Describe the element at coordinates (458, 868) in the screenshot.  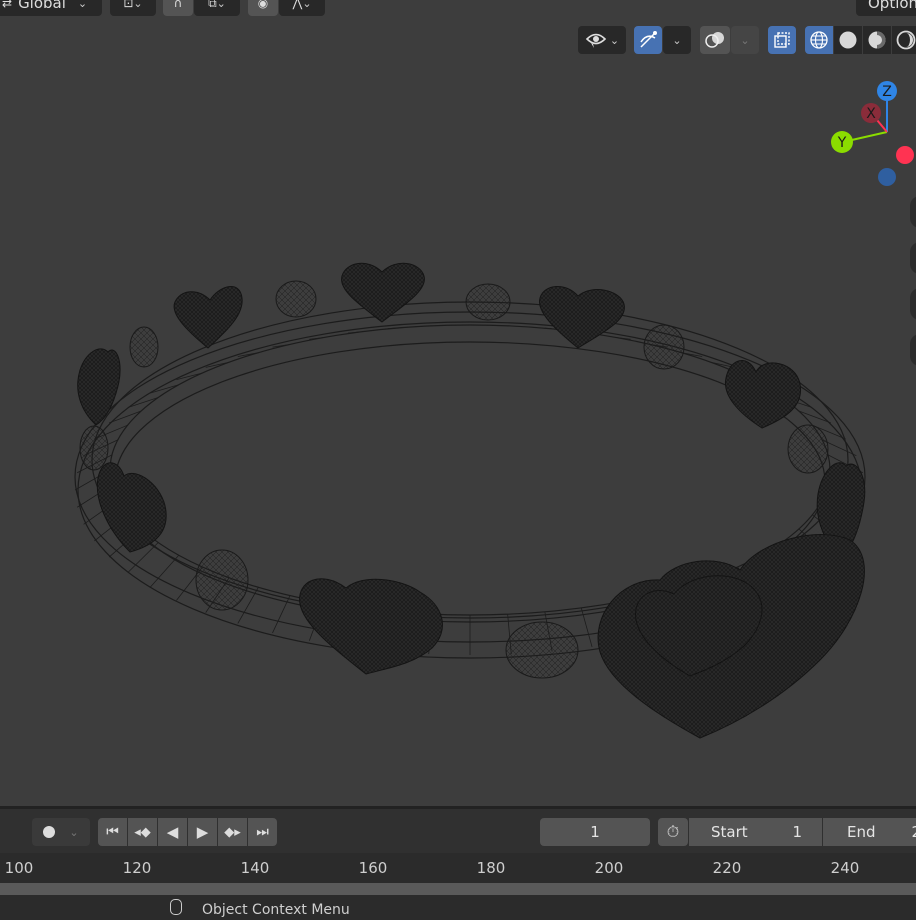
I see `frame-ruler: 100 120 140 160 180 200 220 240` at that location.